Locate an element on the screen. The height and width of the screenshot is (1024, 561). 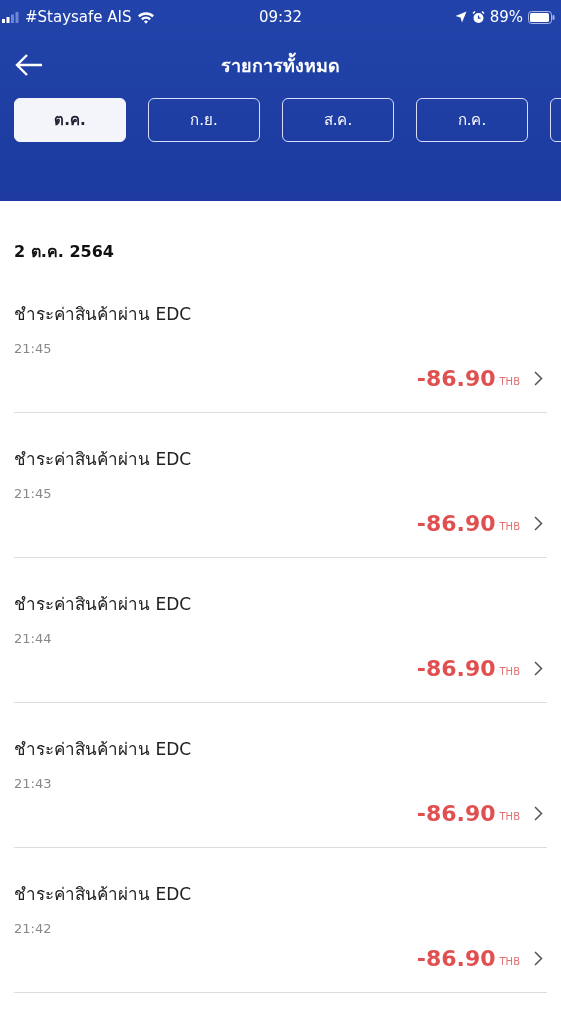
date-heading: 2 ต.ค. 2564 is located at coordinates (64, 252).